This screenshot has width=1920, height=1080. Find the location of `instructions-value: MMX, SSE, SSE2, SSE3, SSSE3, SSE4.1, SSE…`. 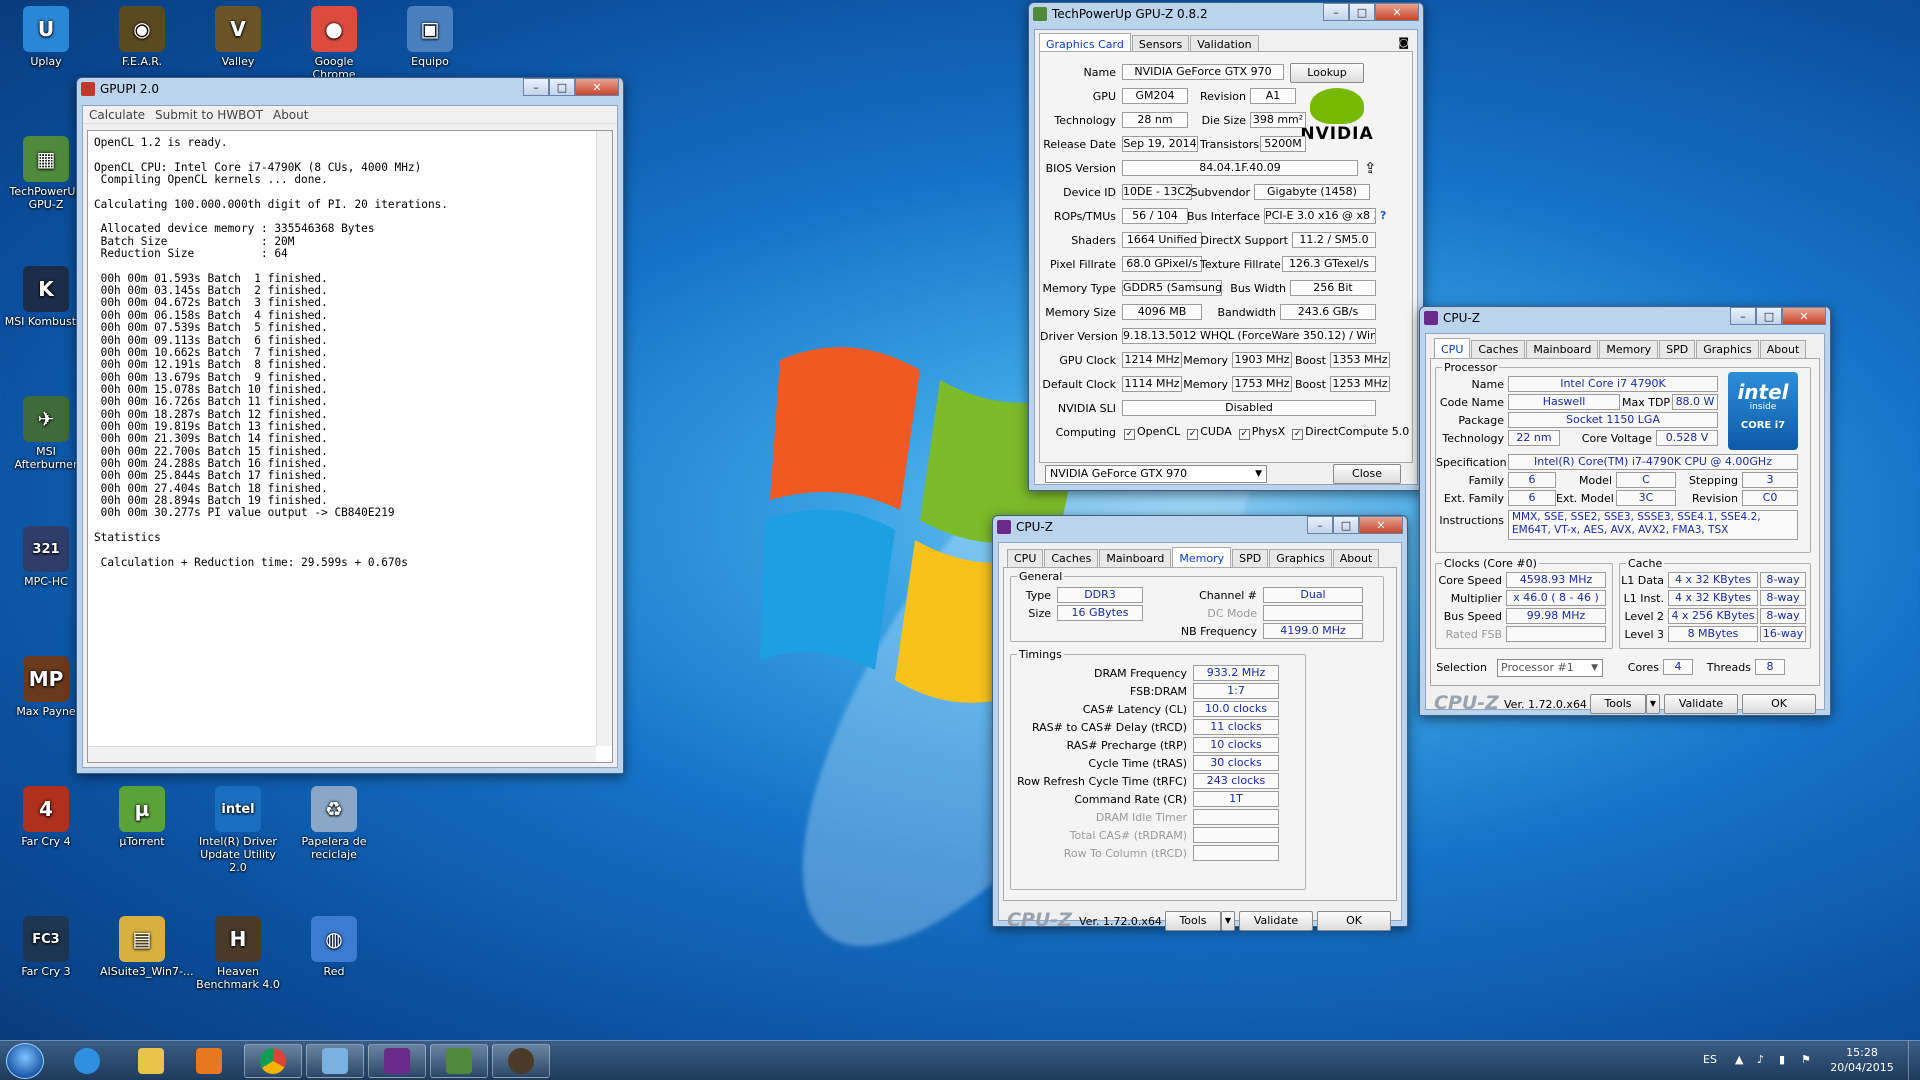

instructions-value: MMX, SSE, SSE2, SSE3, SSSE3, SSE4.1, SSE… is located at coordinates (1653, 525).